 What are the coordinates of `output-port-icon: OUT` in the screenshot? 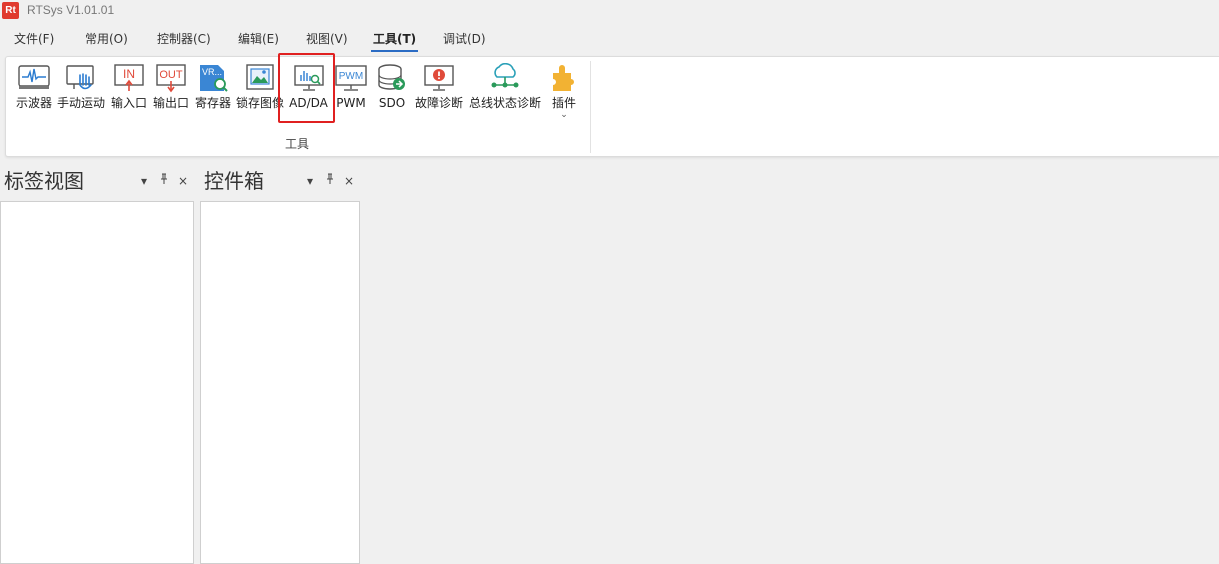 It's located at (171, 78).